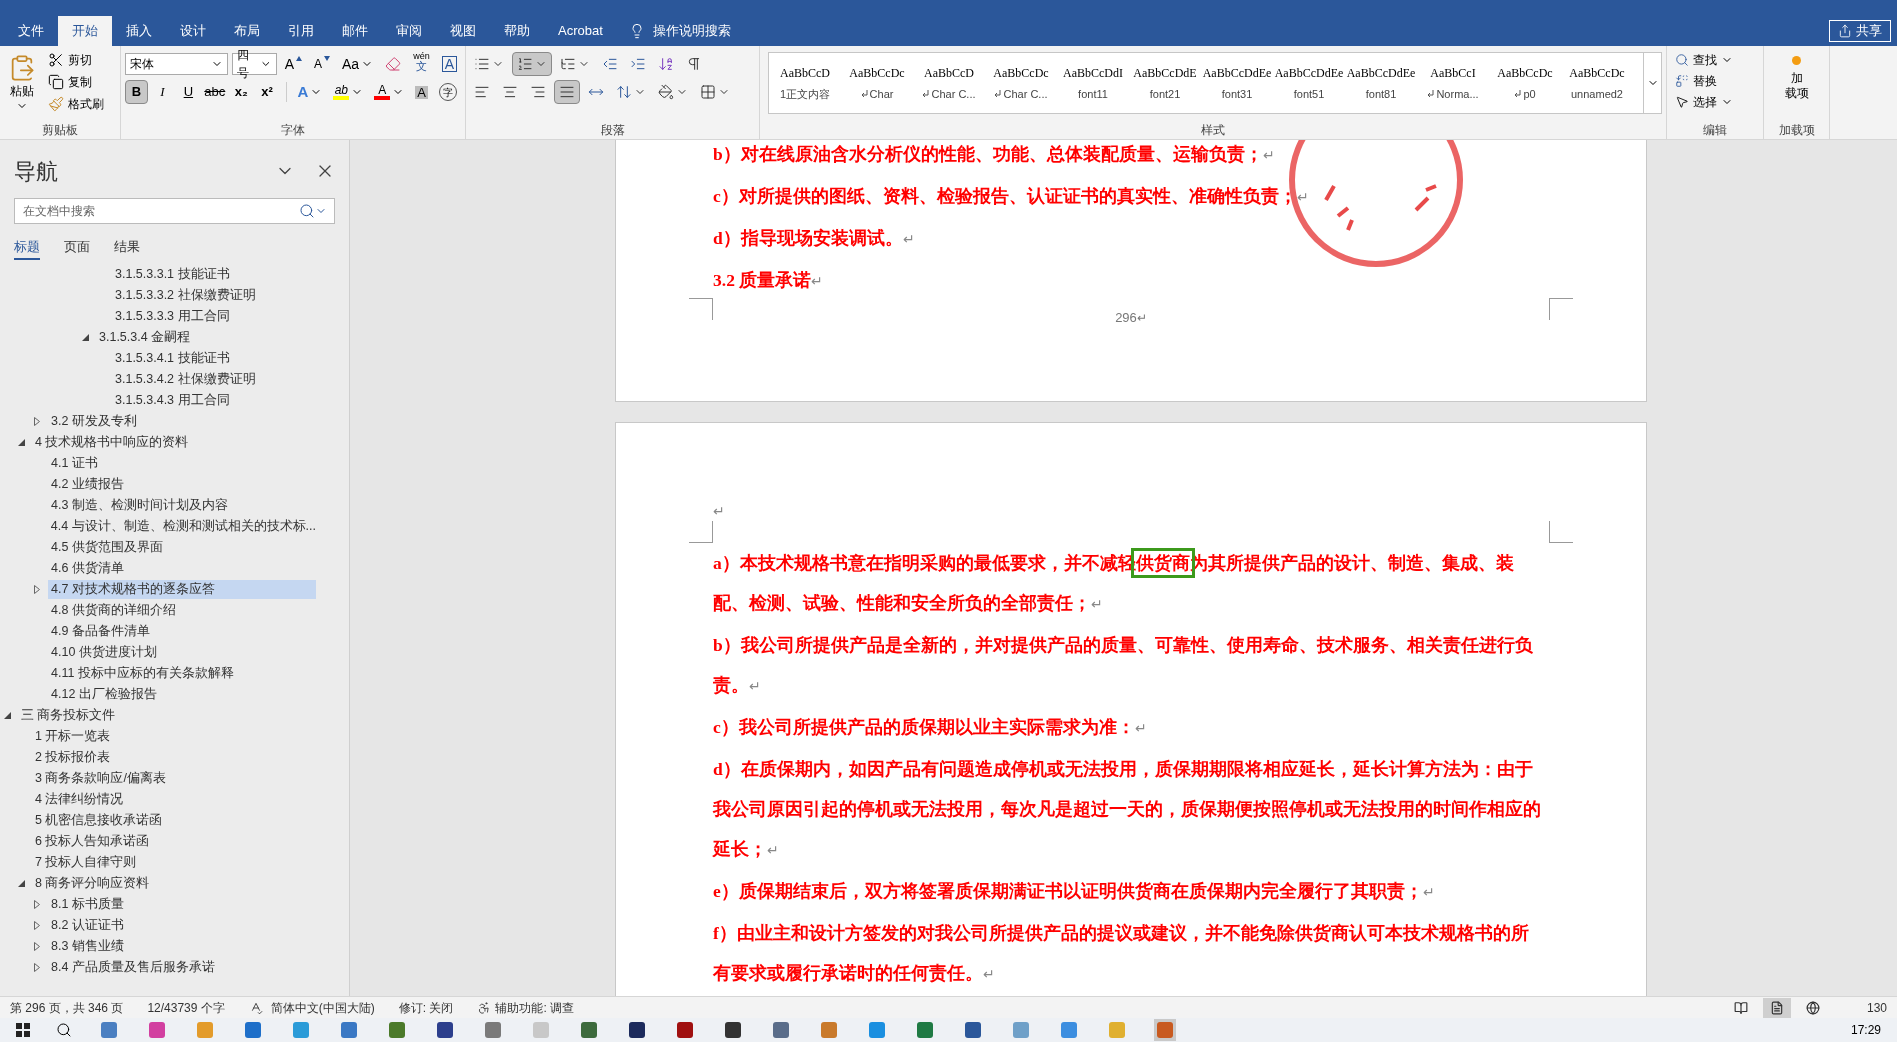 The width and height of the screenshot is (1897, 1042). What do you see at coordinates (1876, 1007) in the screenshot?
I see `zoom-level: 130` at bounding box center [1876, 1007].